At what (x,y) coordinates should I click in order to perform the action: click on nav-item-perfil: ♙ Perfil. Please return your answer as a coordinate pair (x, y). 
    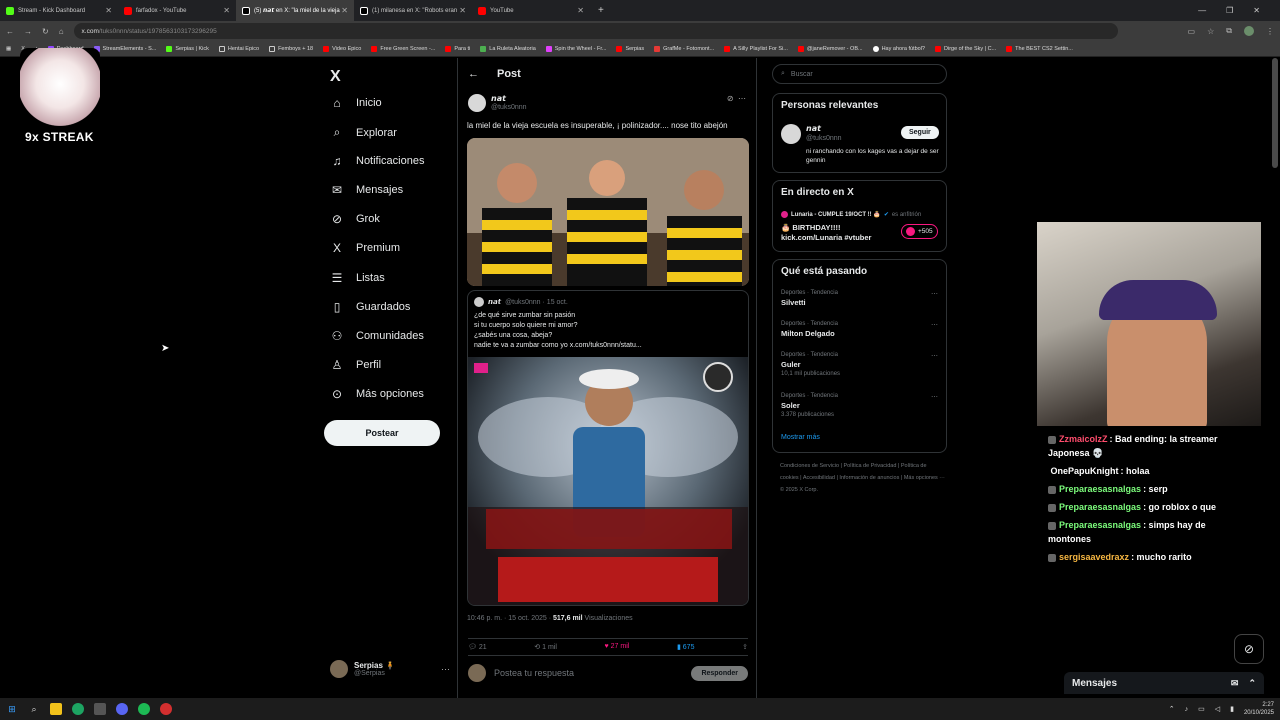
    Looking at the image, I should click on (355, 365).